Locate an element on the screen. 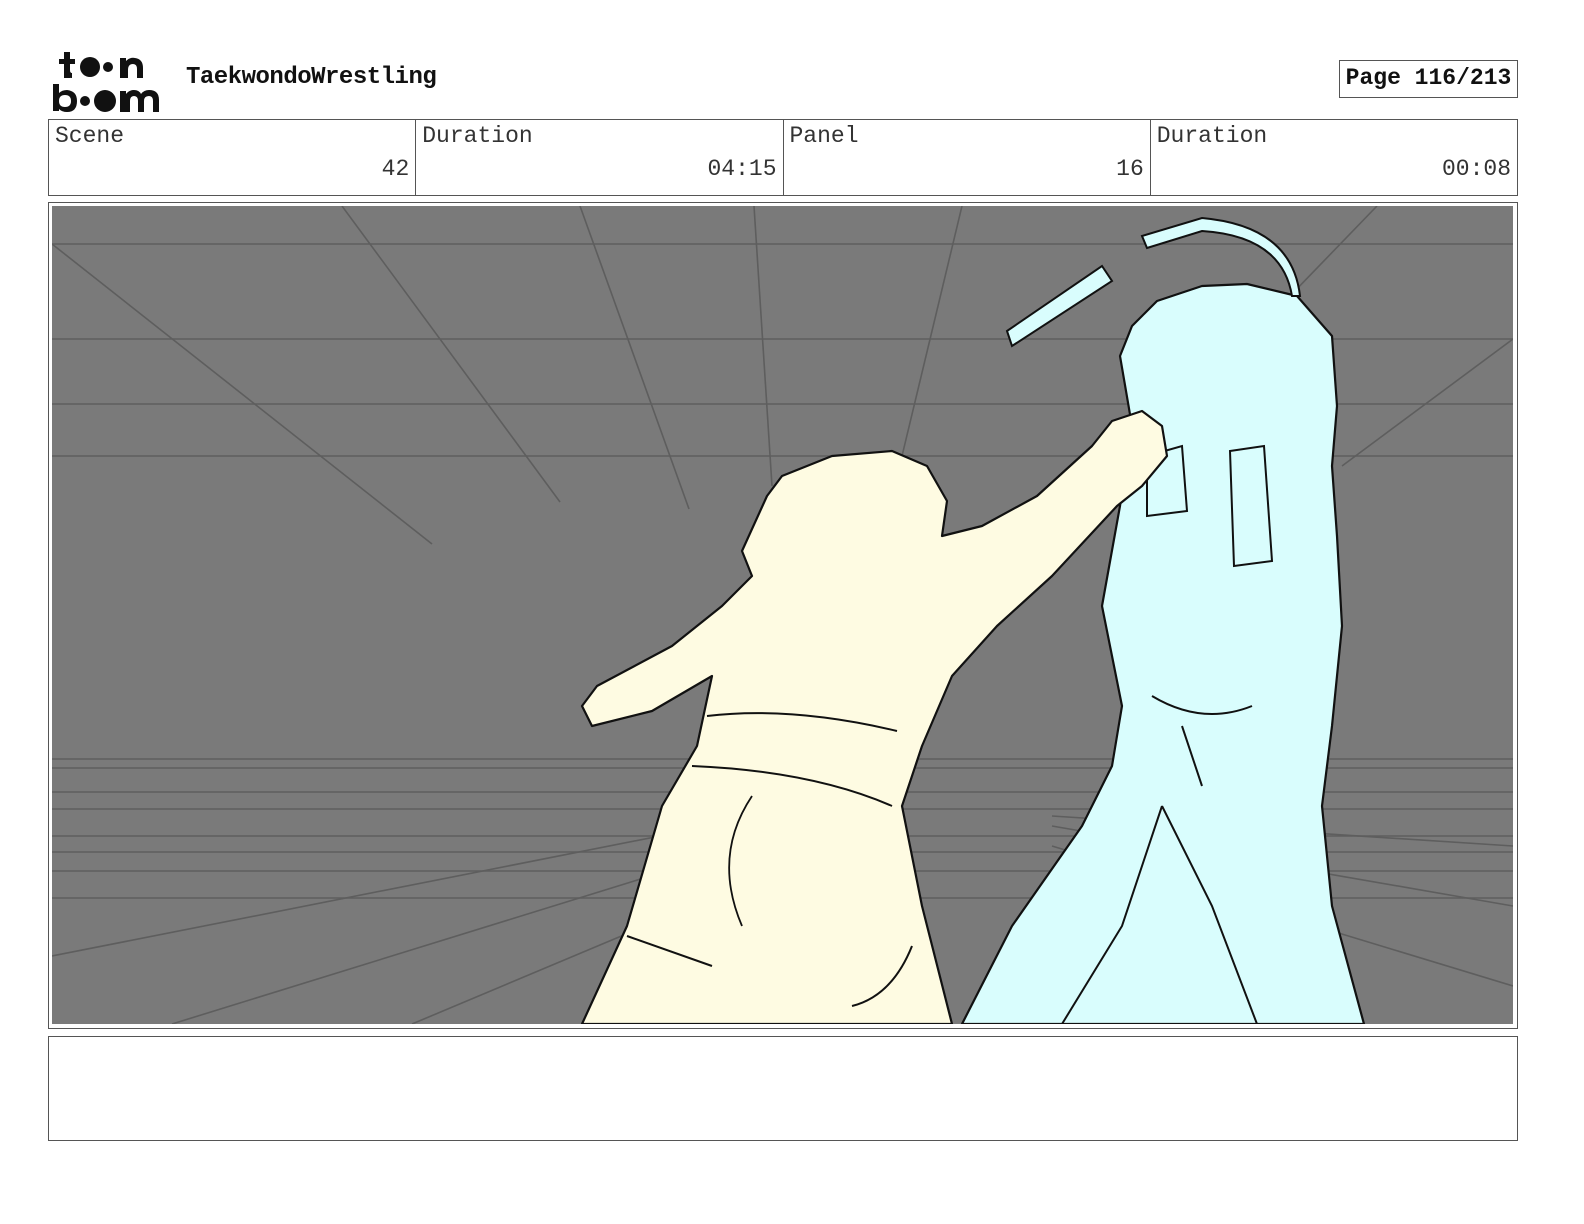 The height and width of the screenshot is (1224, 1584). panel-notes-box is located at coordinates (783, 1088).